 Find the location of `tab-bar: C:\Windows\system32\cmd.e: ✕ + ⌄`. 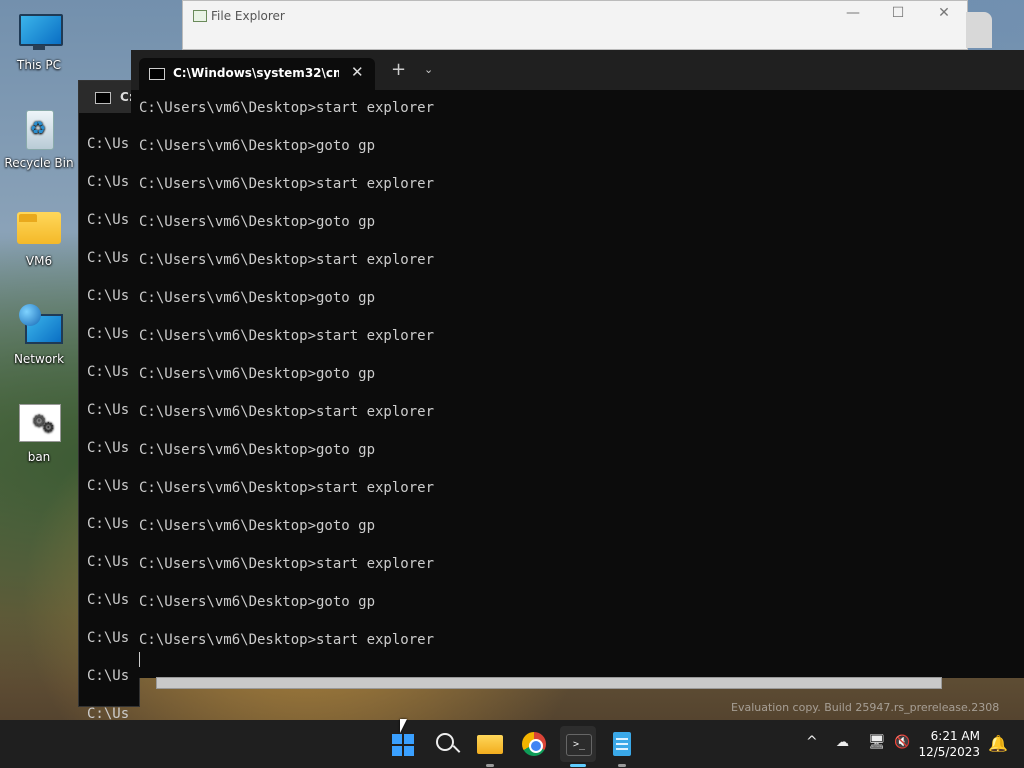

tab-bar: C:\Windows\system32\cmd.e: ✕ + ⌄ is located at coordinates (577, 70).